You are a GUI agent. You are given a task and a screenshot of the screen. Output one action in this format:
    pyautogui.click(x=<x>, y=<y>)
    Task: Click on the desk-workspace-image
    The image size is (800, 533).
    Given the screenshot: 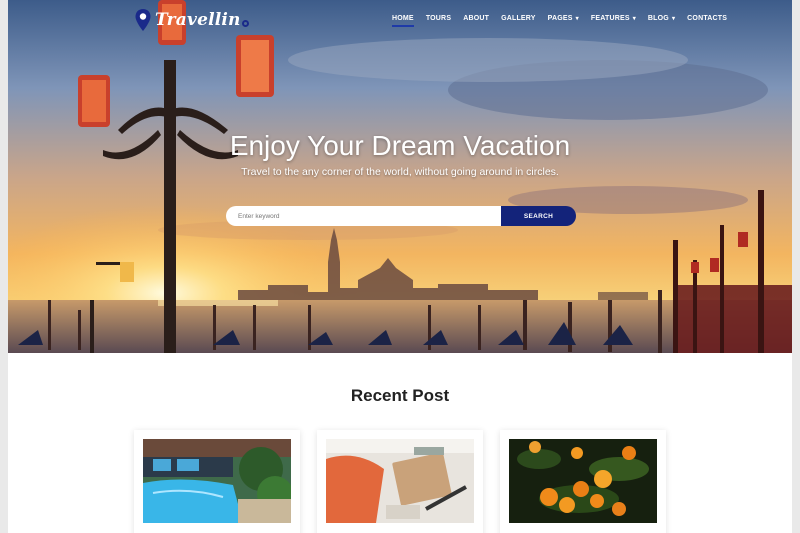 What is the action you would take?
    pyautogui.click(x=400, y=481)
    